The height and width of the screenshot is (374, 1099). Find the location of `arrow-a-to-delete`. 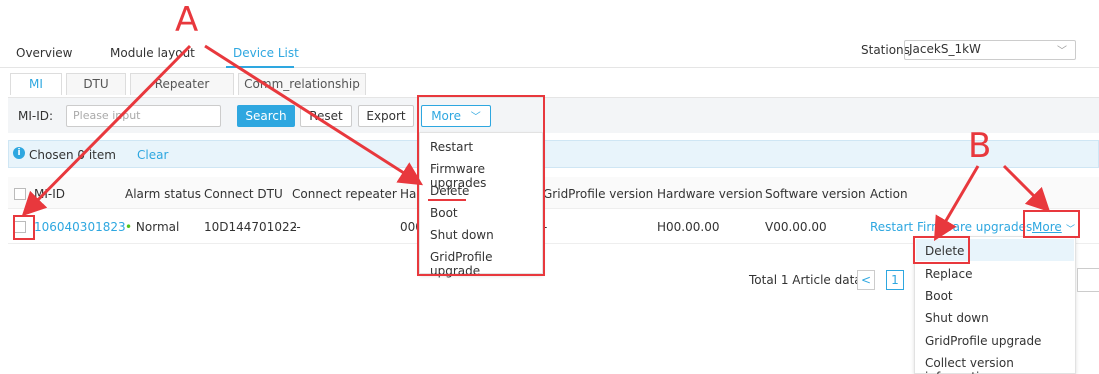

arrow-a-to-delete is located at coordinates (314, 115).